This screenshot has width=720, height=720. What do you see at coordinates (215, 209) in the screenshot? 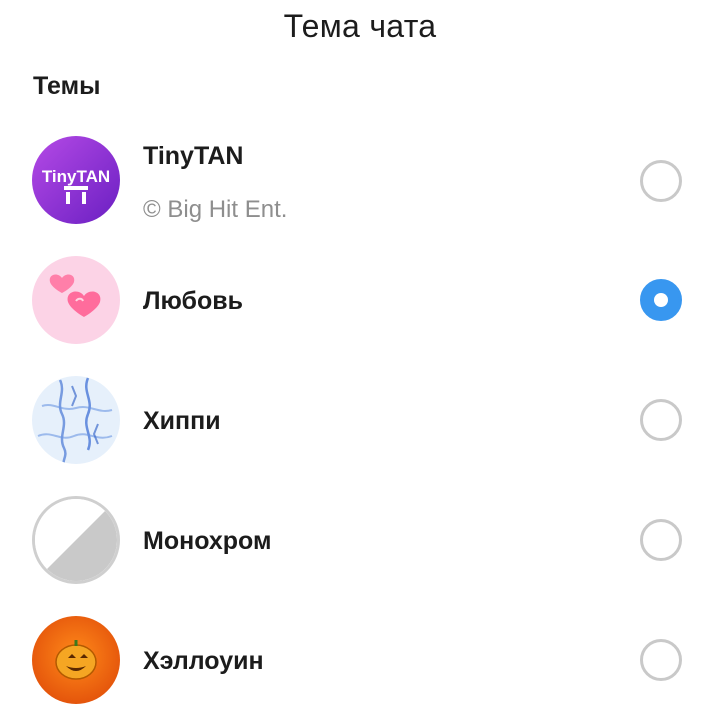
I see `theme-copyright: © Big Hit Ent.` at bounding box center [215, 209].